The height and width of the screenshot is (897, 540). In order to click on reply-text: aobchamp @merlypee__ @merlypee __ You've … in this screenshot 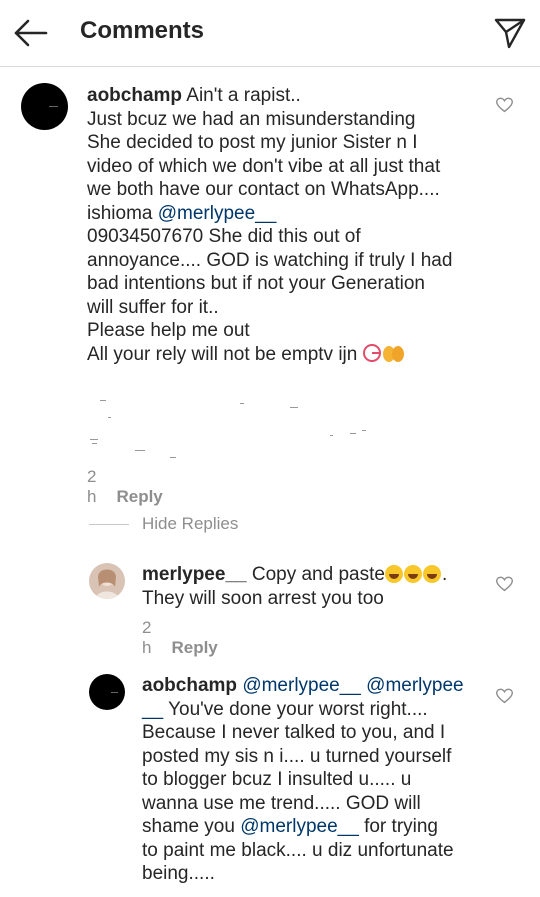, I will do `click(303, 779)`.